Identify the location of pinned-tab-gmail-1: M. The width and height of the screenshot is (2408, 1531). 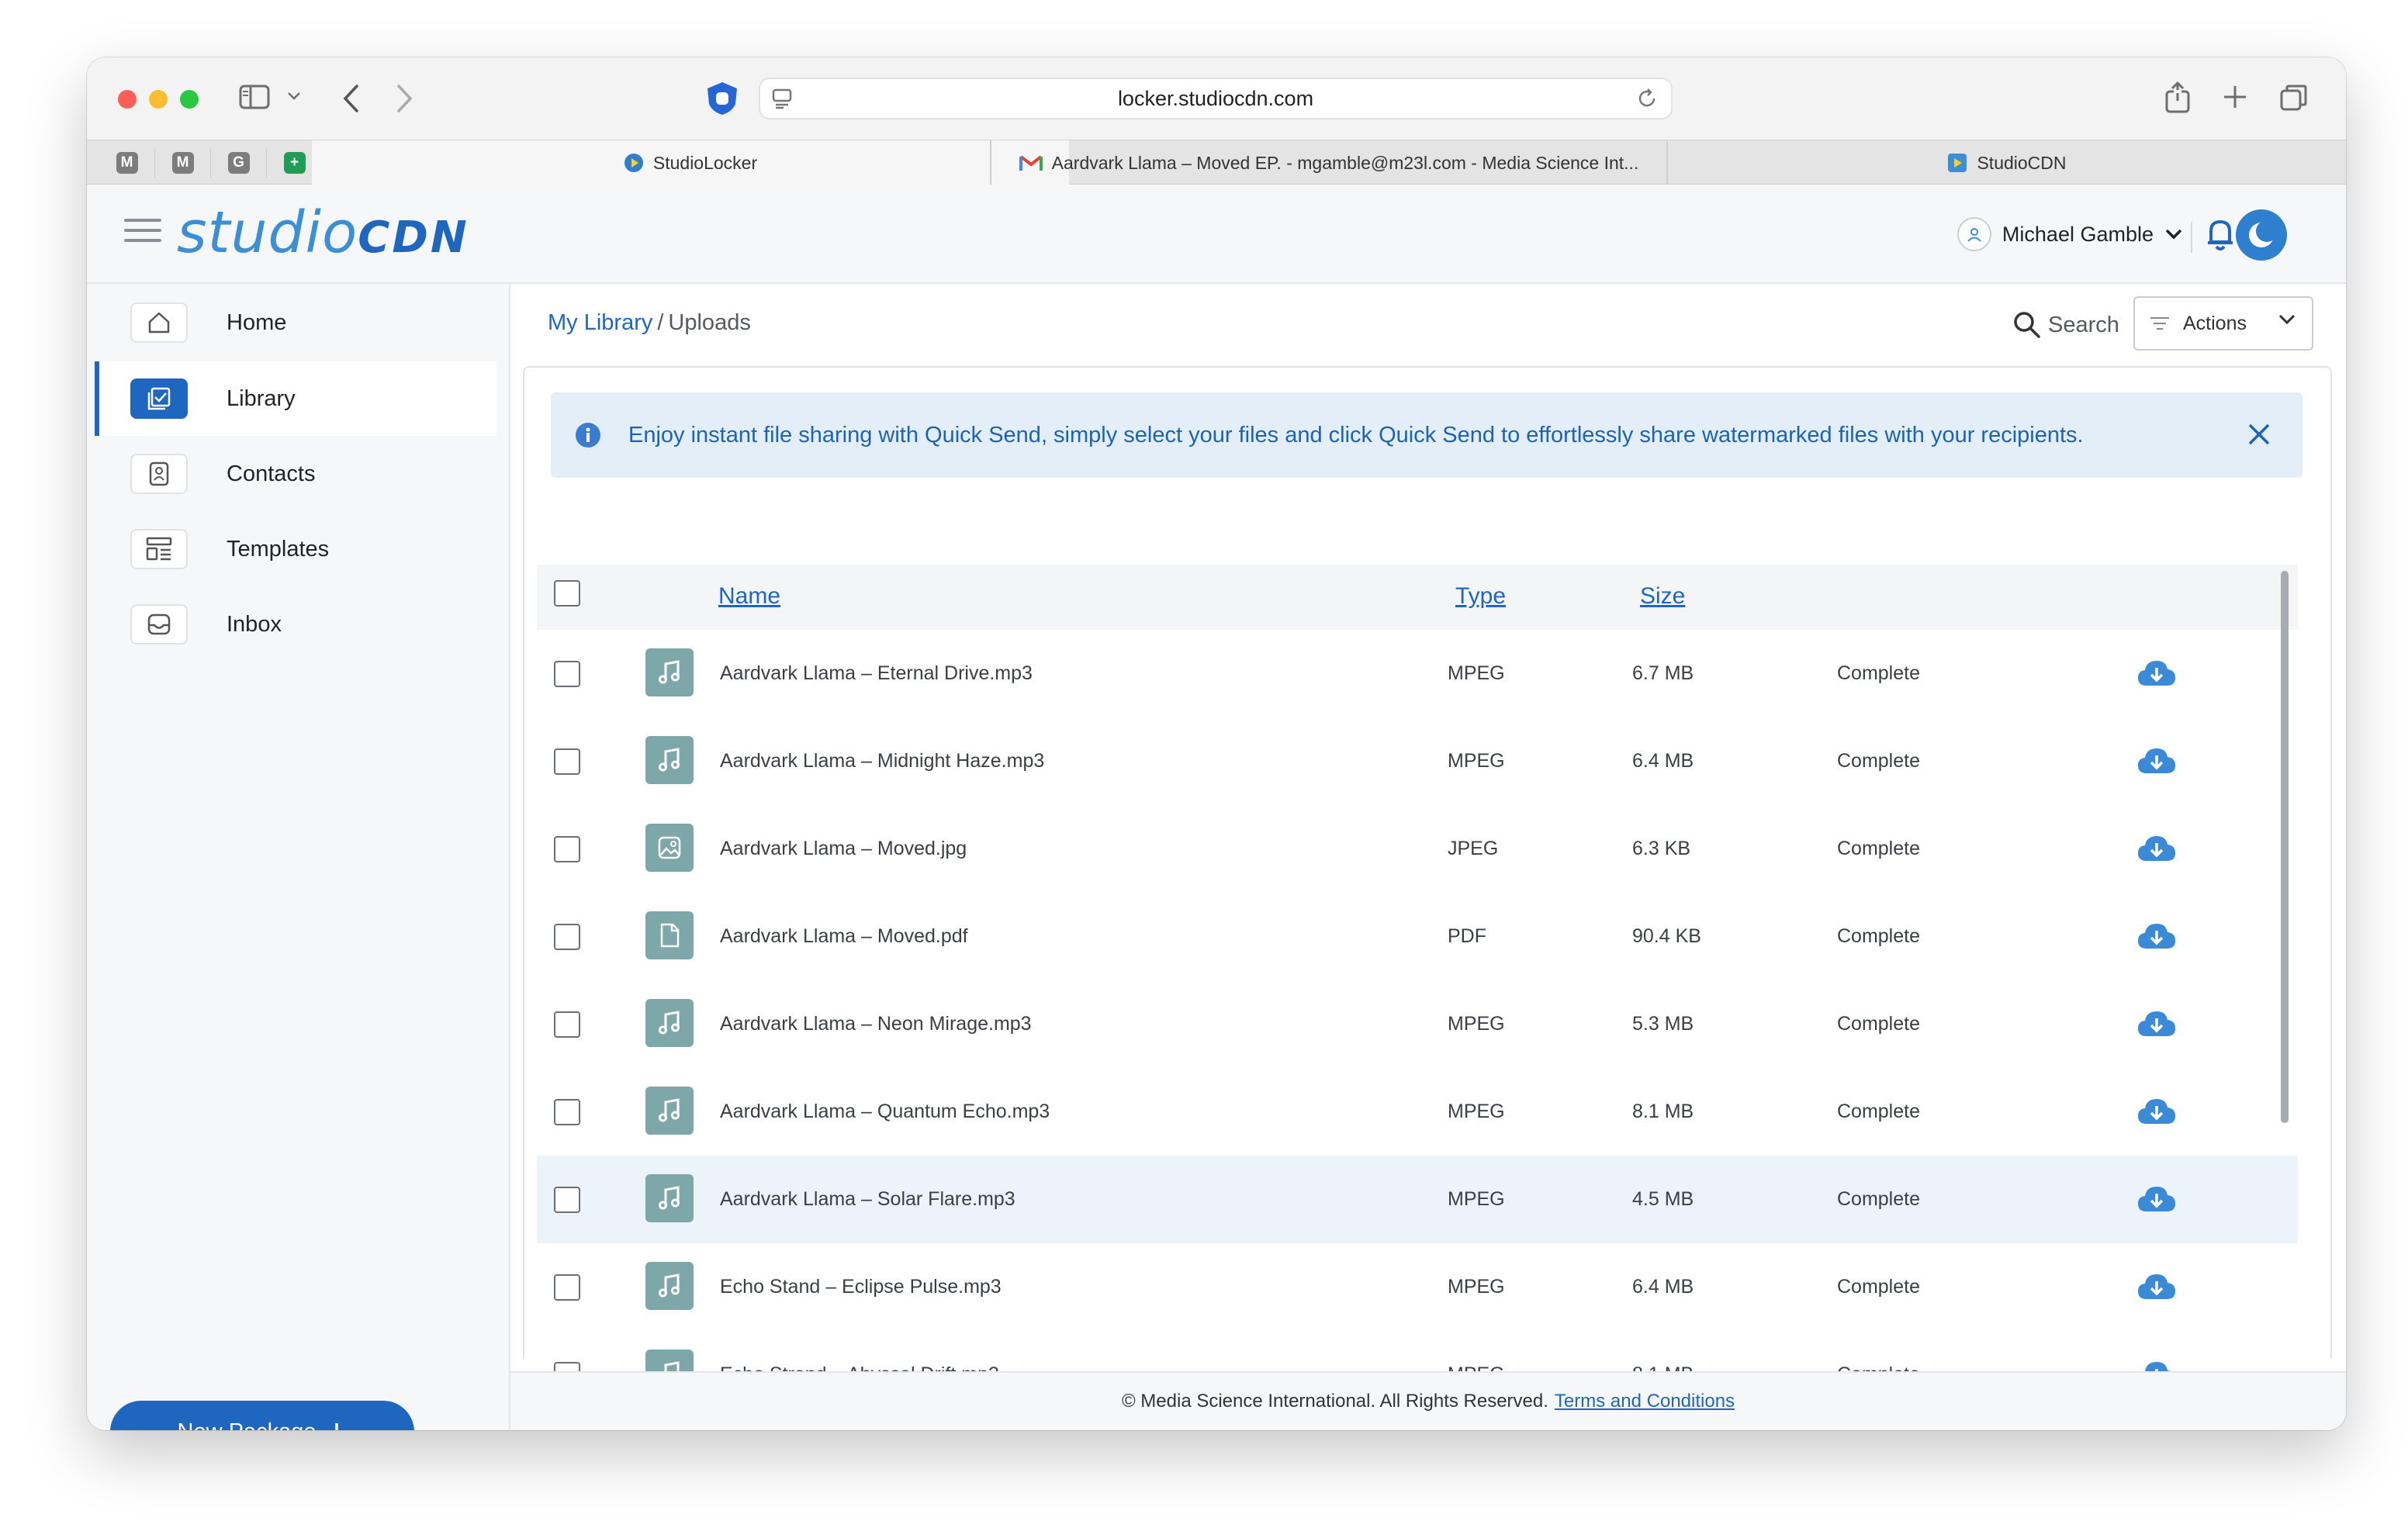
(127, 163).